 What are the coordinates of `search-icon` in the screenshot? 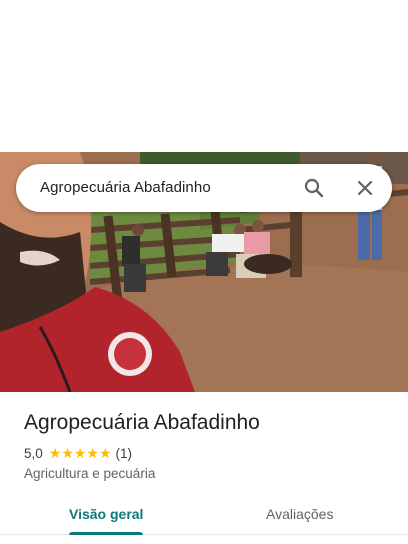 It's located at (314, 188).